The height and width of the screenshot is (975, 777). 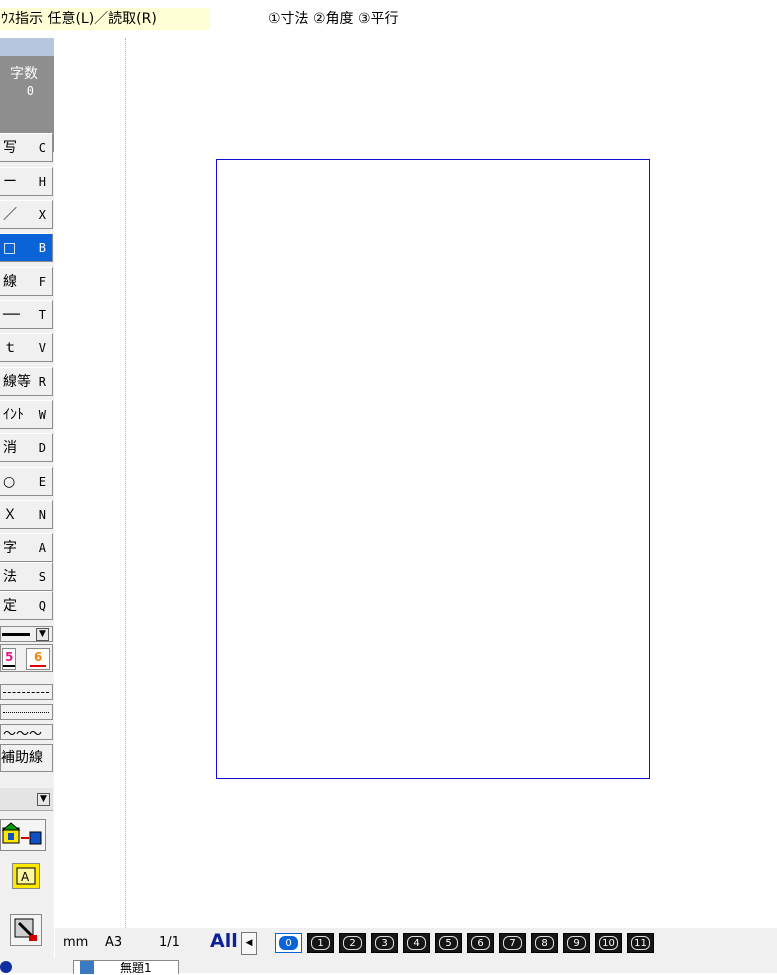 I want to click on layer-button-7: 7, so click(x=512, y=943).